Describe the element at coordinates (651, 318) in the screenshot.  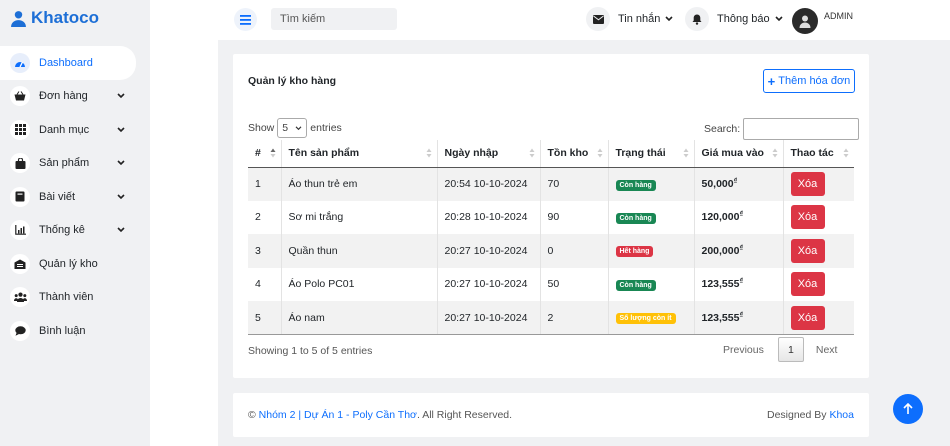
I see `status-cell: Số lượng còn ít` at that location.